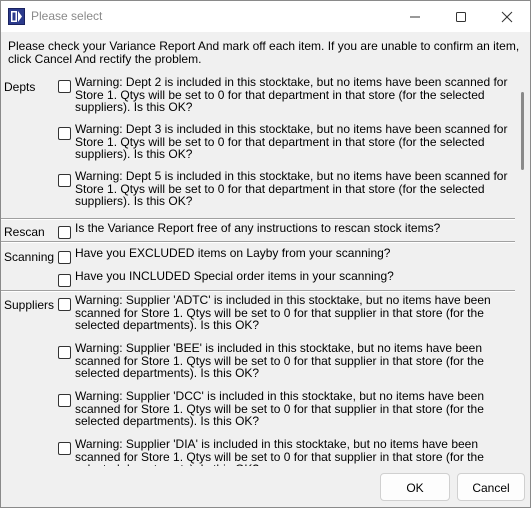  I want to click on section-label-scanning: Scanning, so click(29, 257).